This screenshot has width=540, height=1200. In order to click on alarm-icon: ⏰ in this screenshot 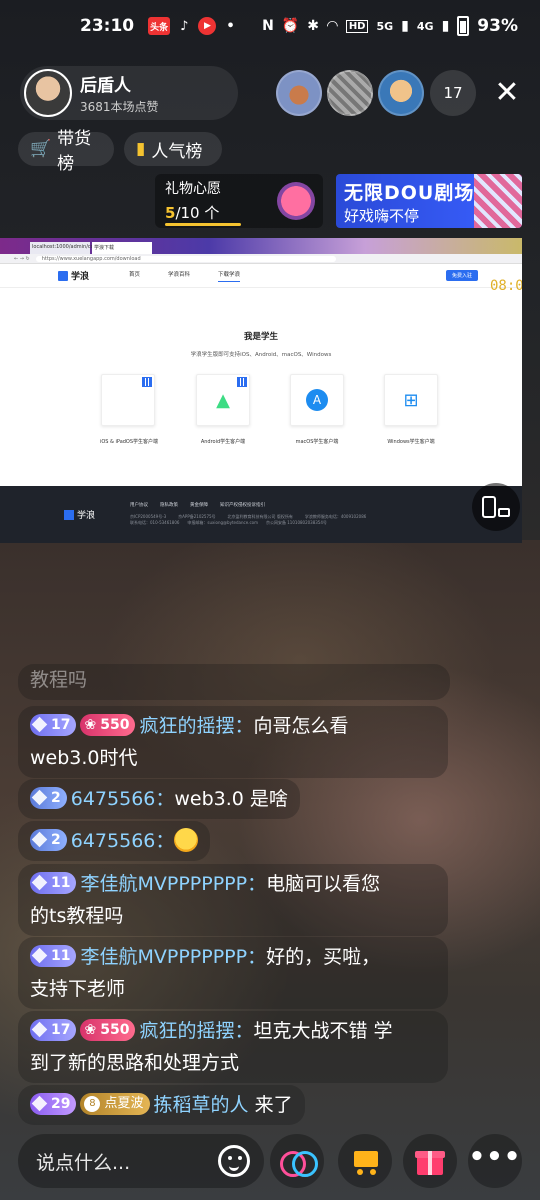, I will do `click(290, 26)`.